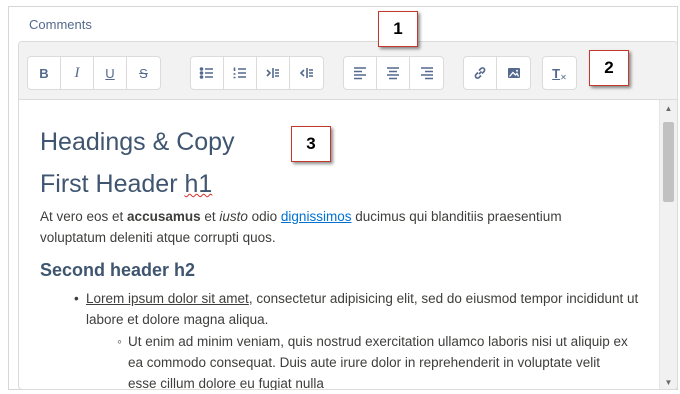 The image size is (680, 394). I want to click on outdent-button, so click(306, 73).